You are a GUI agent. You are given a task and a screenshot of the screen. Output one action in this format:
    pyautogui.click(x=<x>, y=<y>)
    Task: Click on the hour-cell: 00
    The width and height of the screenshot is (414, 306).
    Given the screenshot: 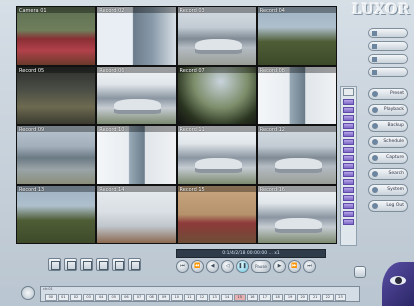 What is the action you would take?
    pyautogui.click(x=51, y=297)
    